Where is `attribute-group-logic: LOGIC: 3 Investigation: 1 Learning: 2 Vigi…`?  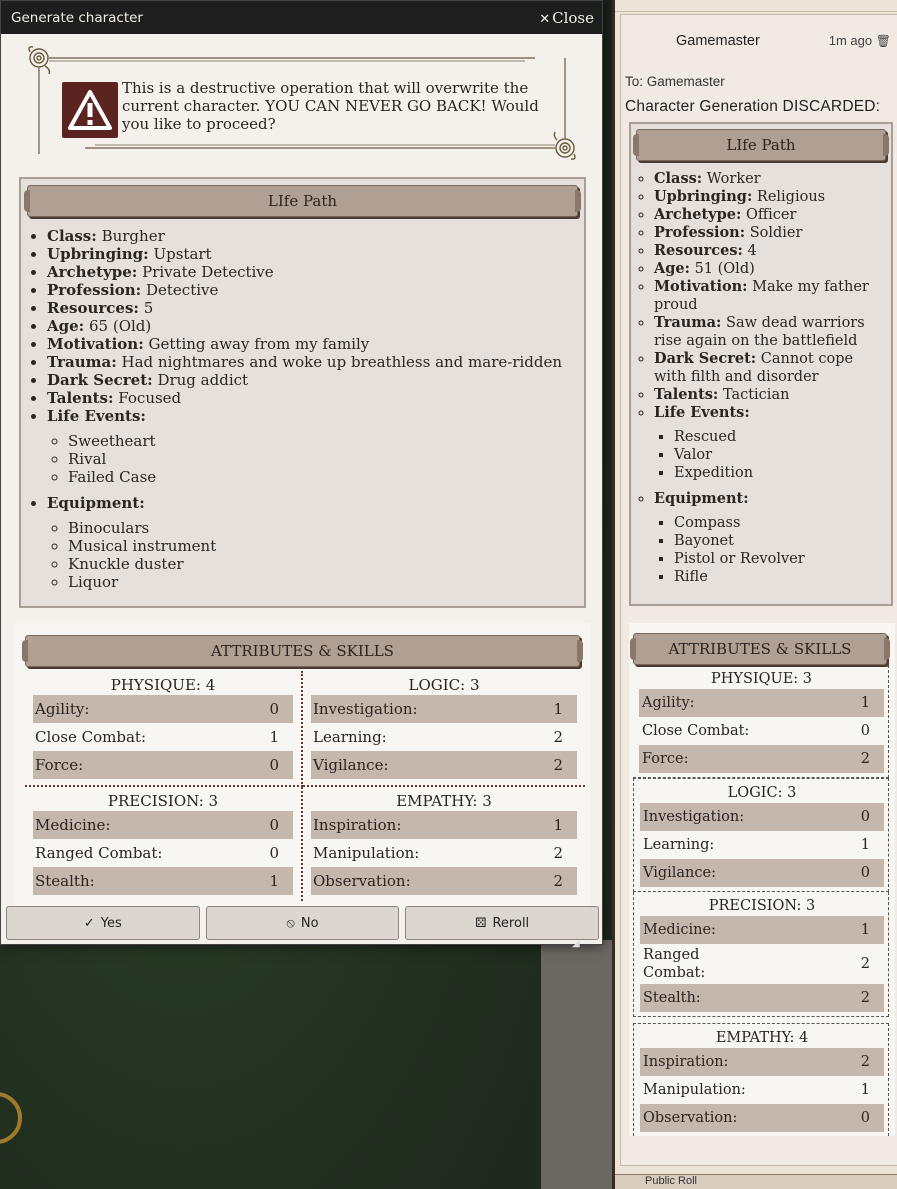 attribute-group-logic: LOGIC: 3 Investigation: 1 Learning: 2 Vigi… is located at coordinates (444, 729).